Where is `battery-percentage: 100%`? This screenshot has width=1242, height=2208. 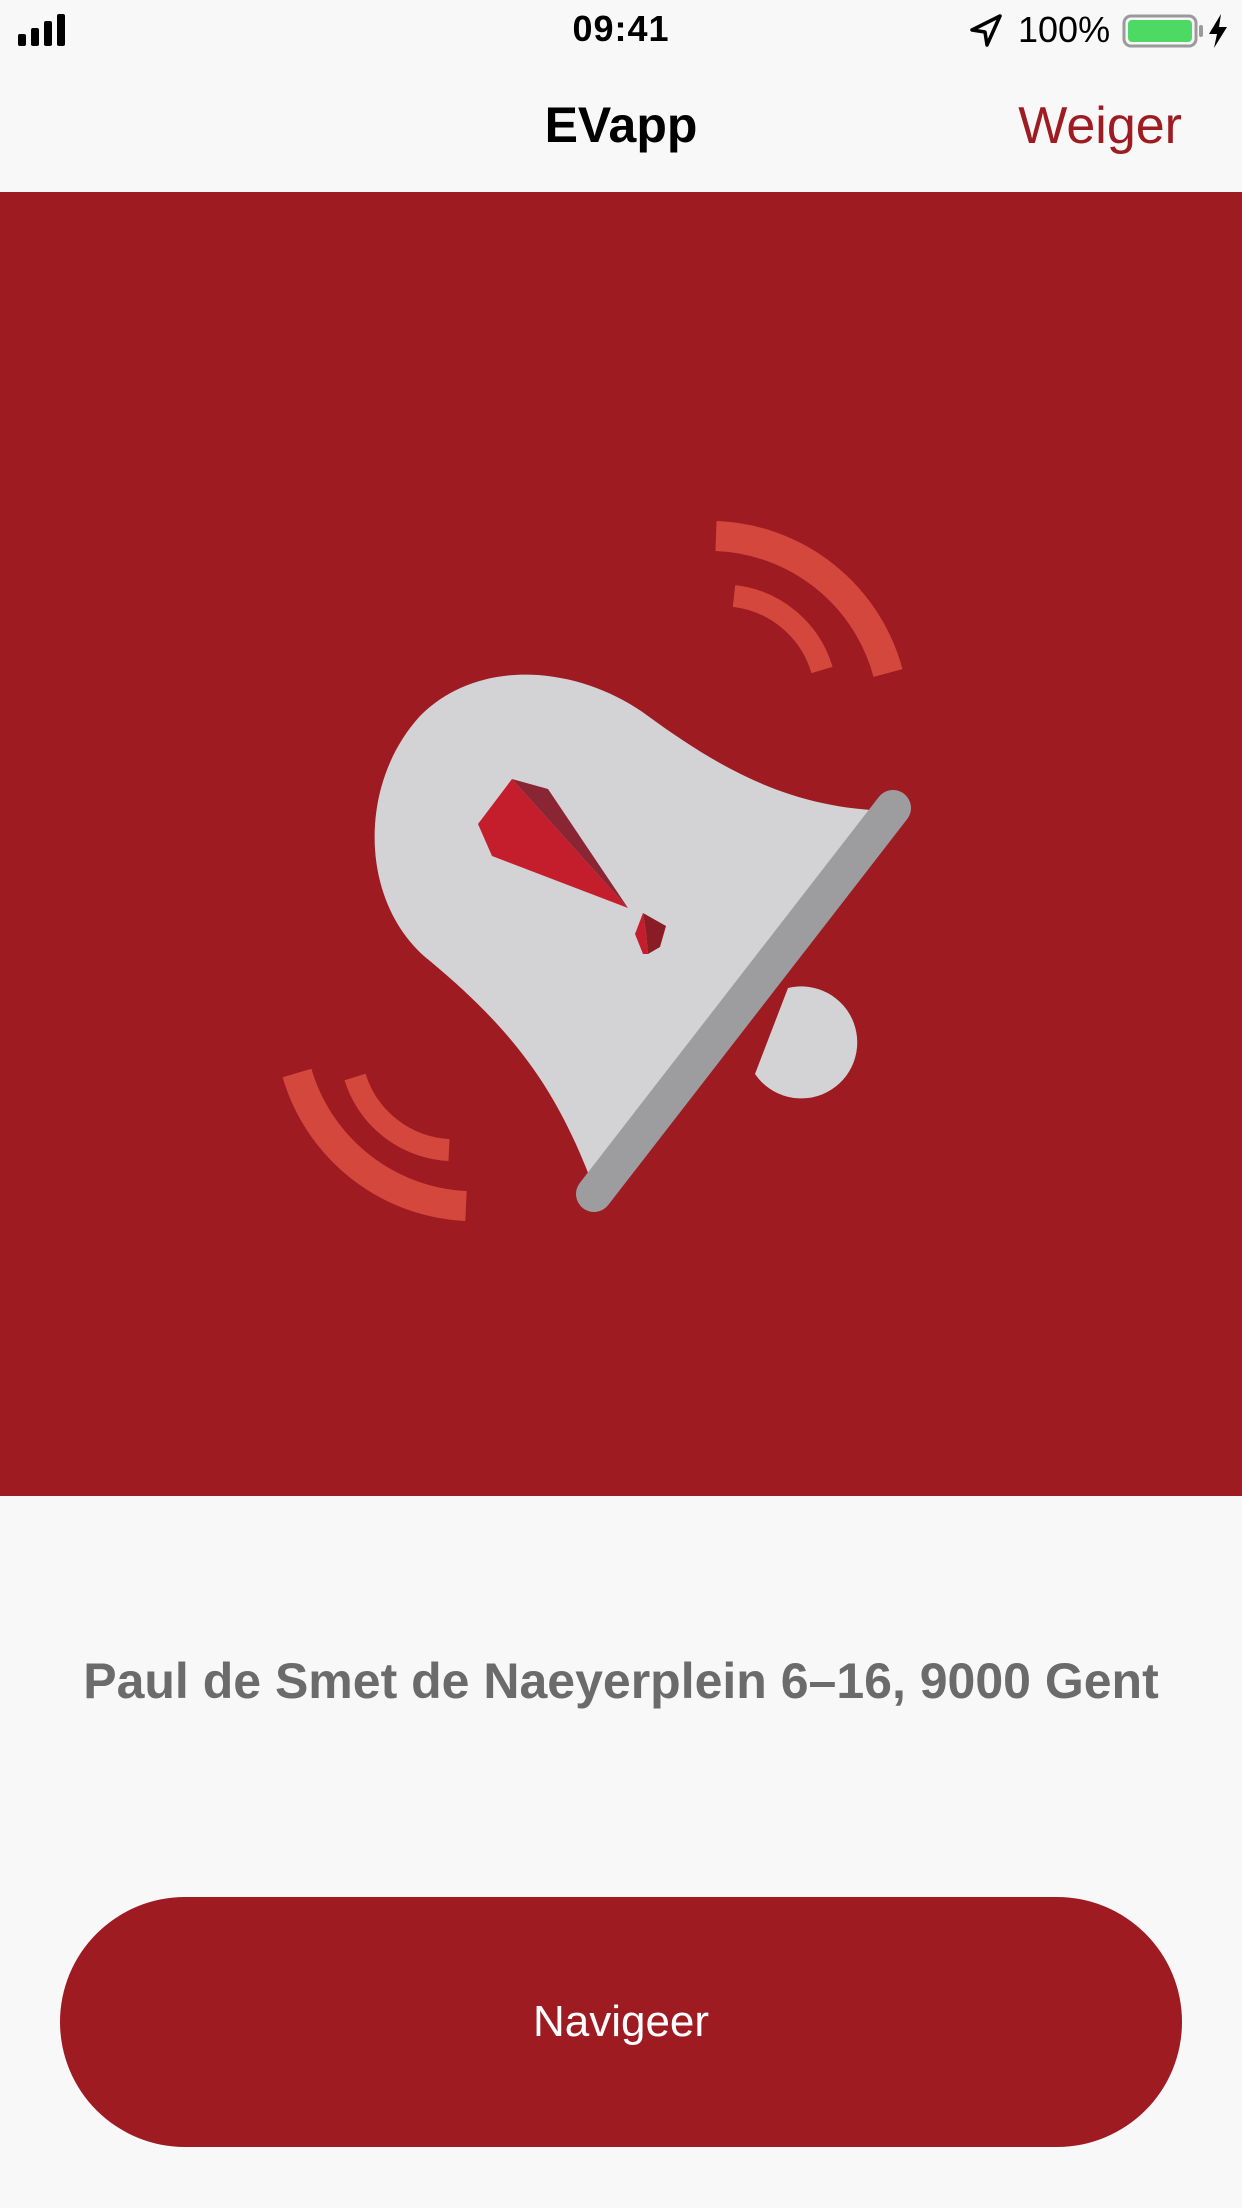
battery-percentage: 100% is located at coordinates (1064, 29).